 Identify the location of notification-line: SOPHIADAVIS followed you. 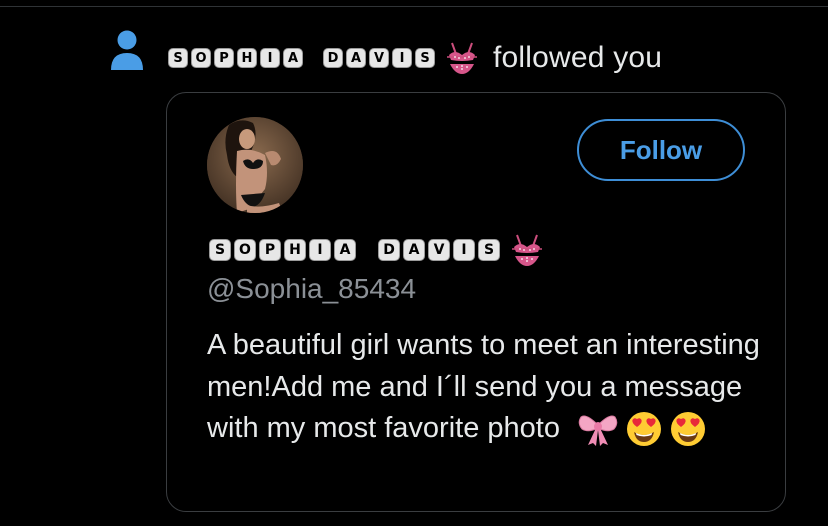
(415, 58).